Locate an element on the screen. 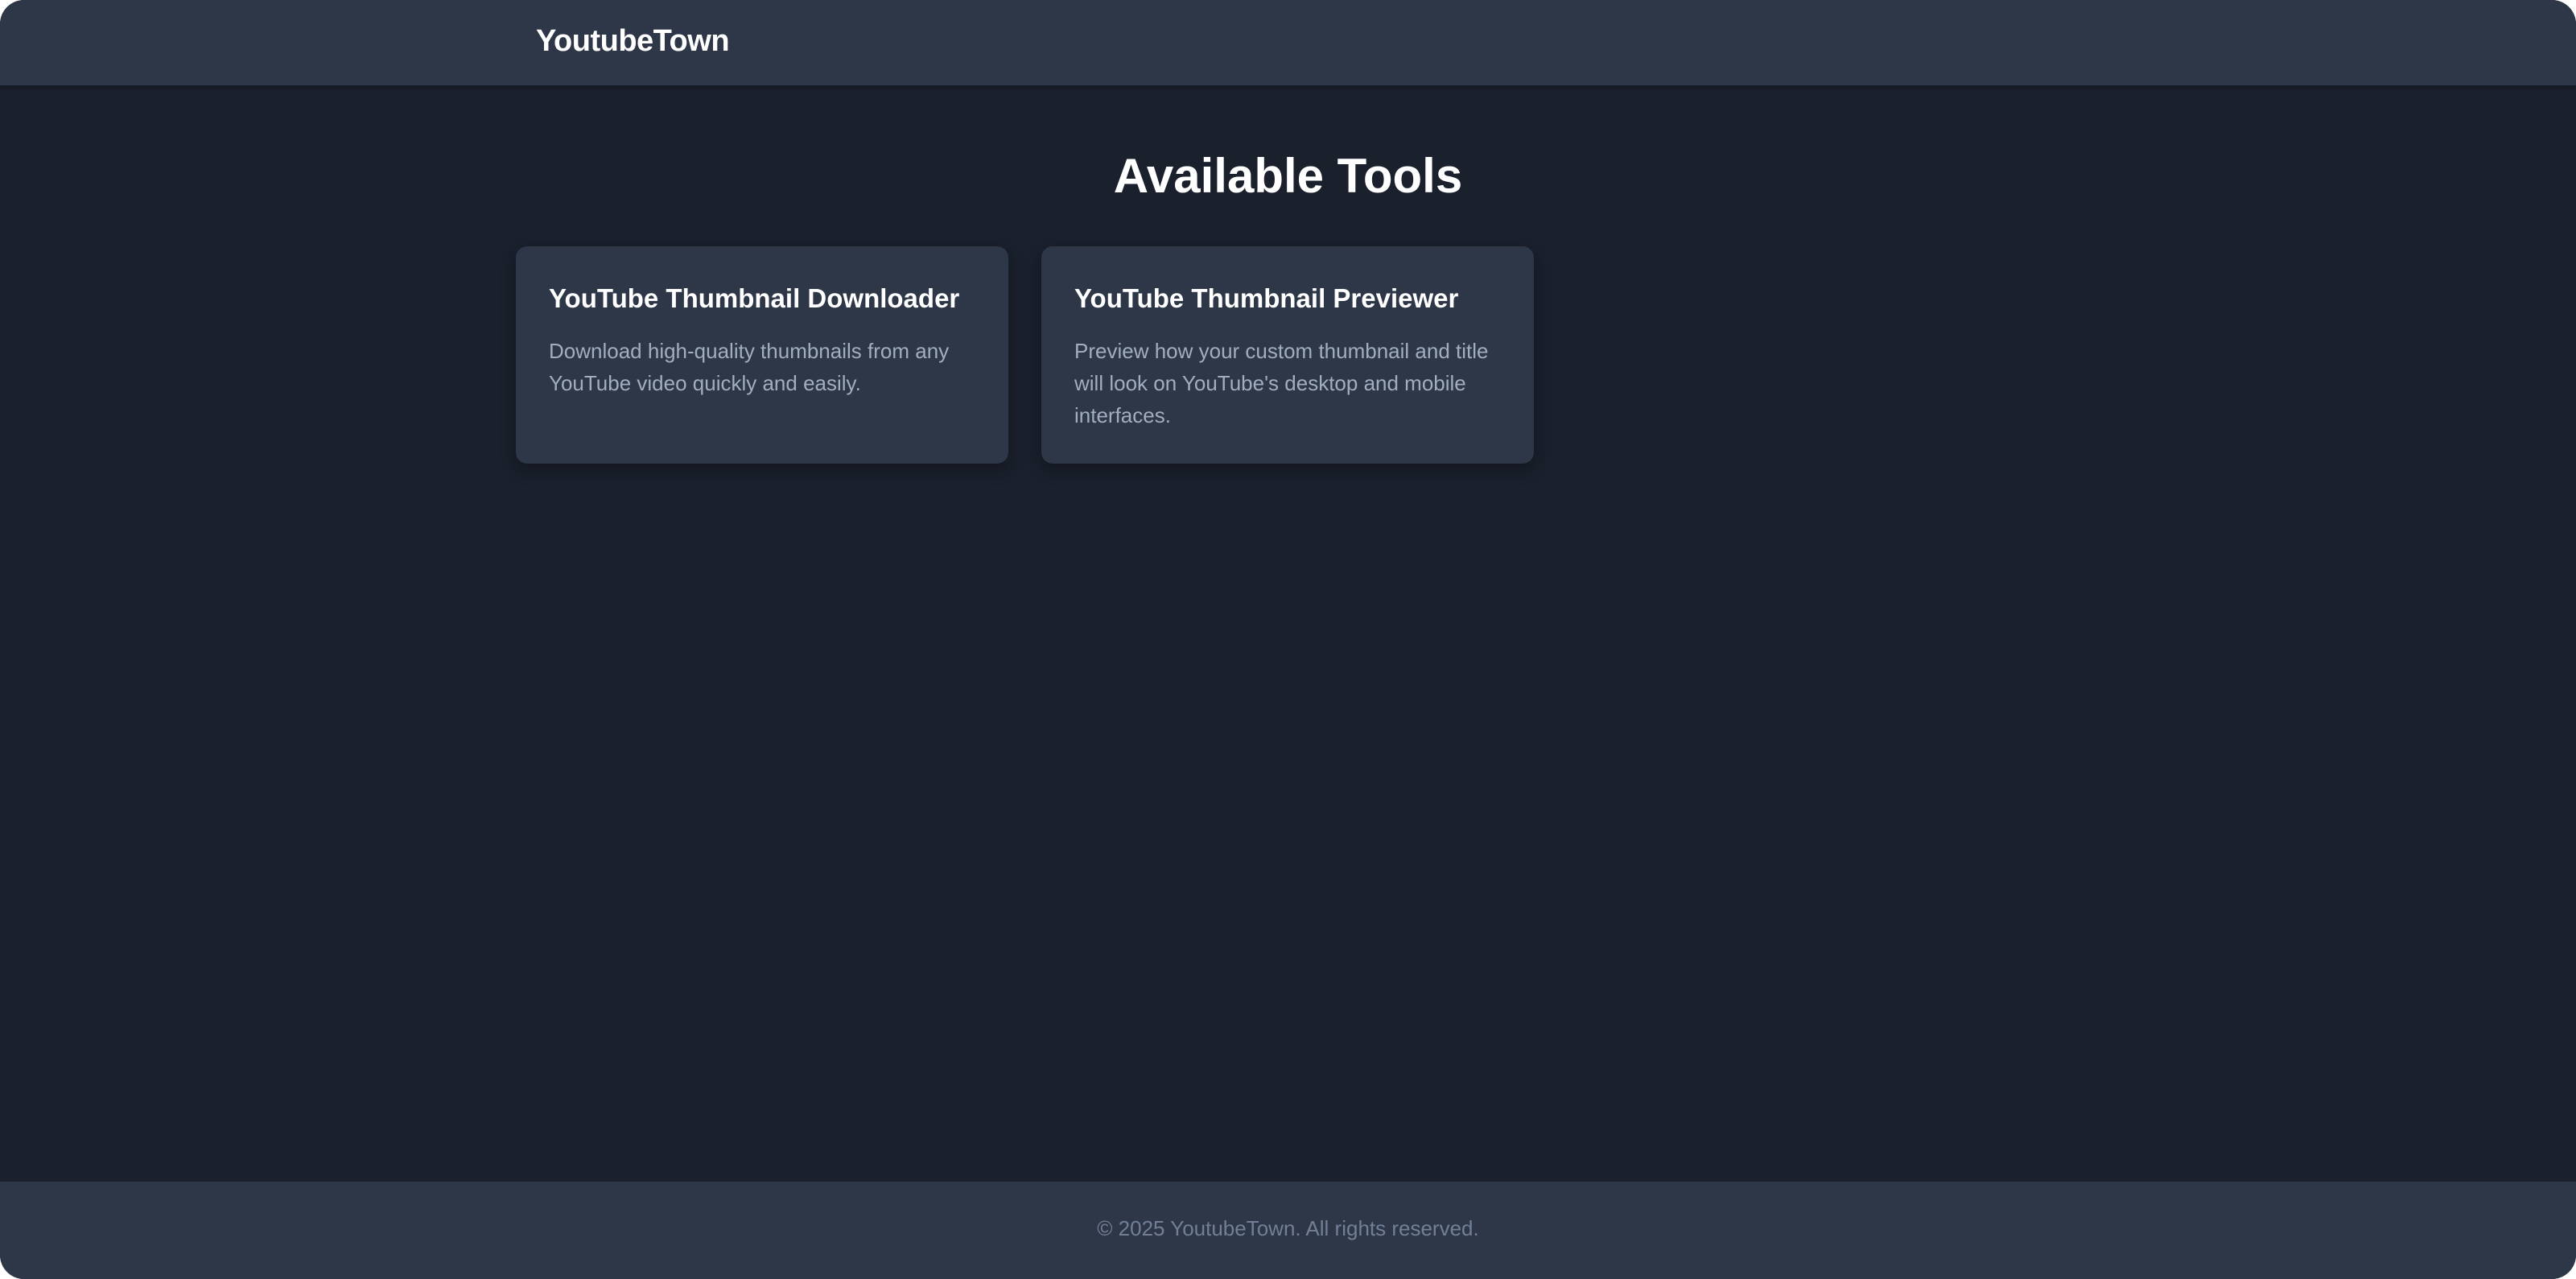 Image resolution: width=2576 pixels, height=1279 pixels. footer: © 2025 YoutubeTown. All rights reserved. is located at coordinates (1288, 1230).